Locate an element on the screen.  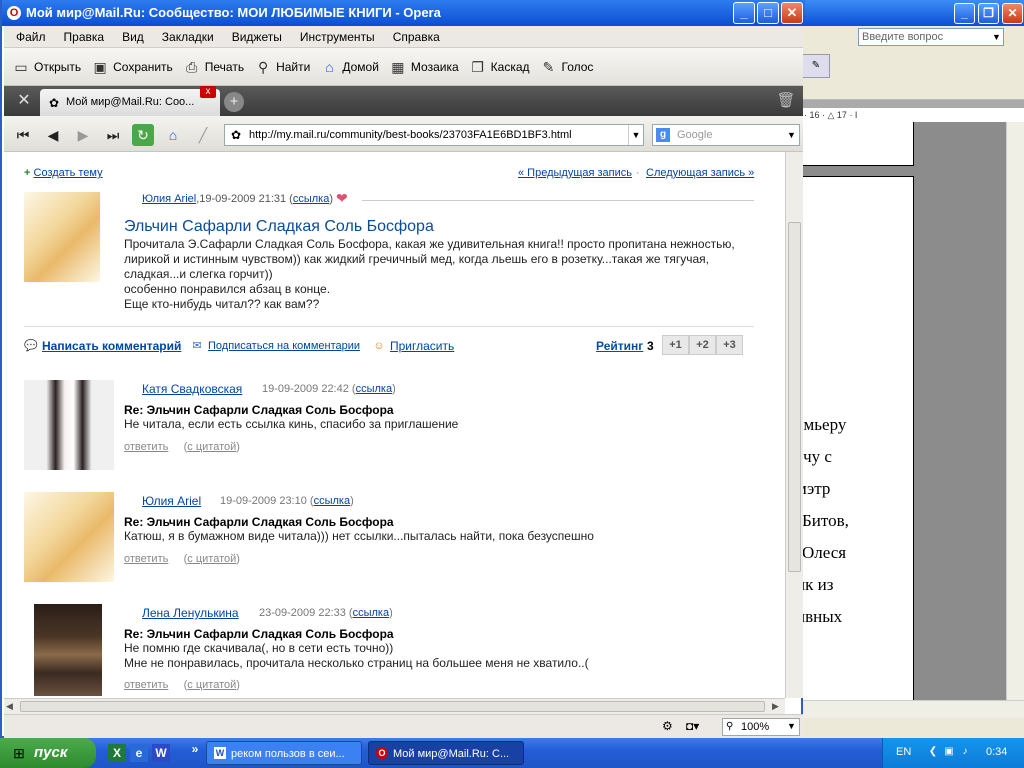
restore-icon: ❐ is located at coordinates (988, 13).